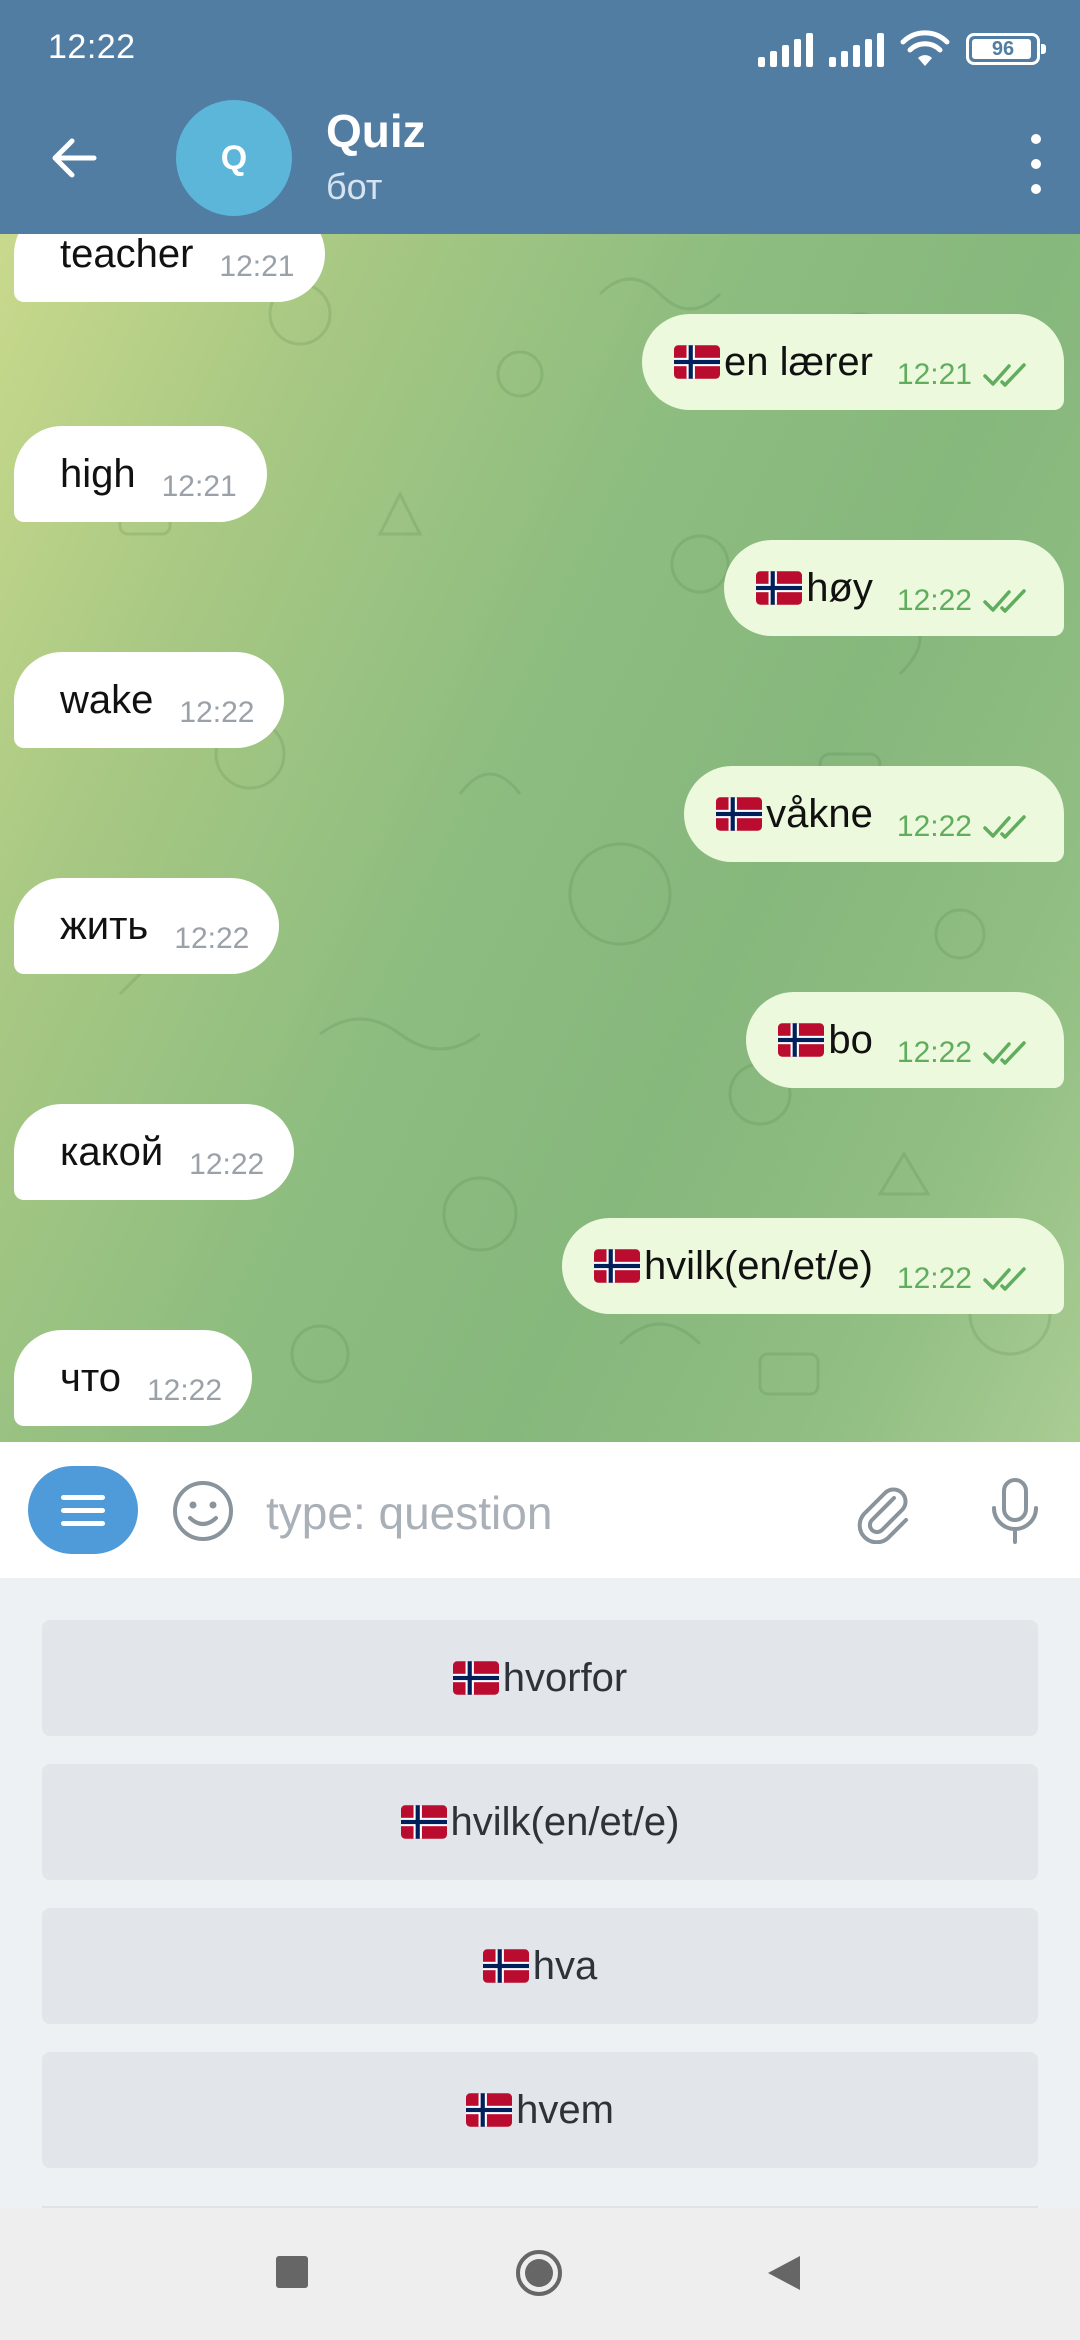 The width and height of the screenshot is (1080, 2340). Describe the element at coordinates (203, 1511) in the screenshot. I see `smiley-icon` at that location.